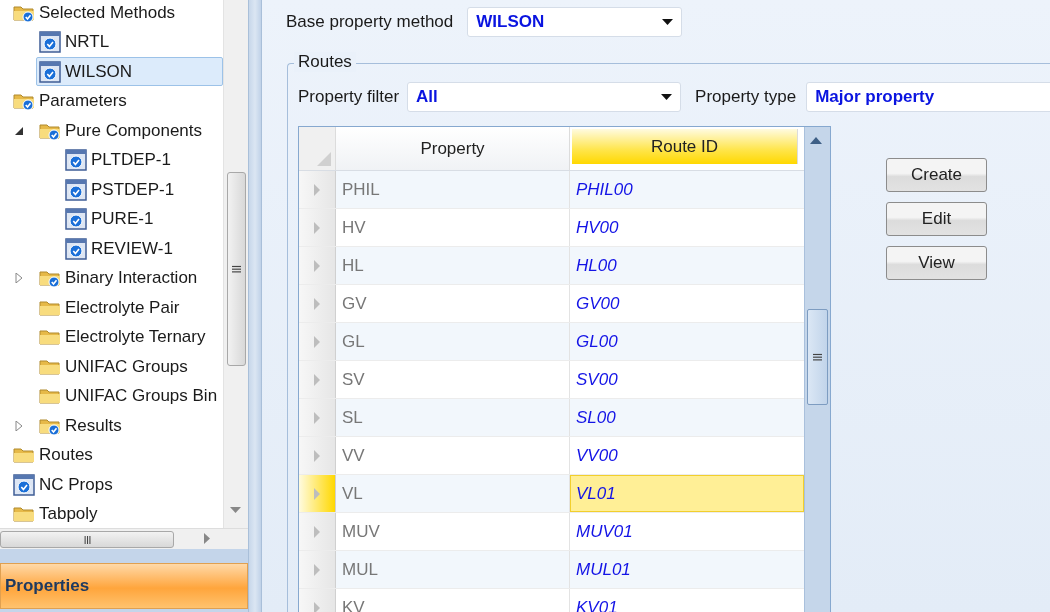 The height and width of the screenshot is (612, 1050). Describe the element at coordinates (207, 538) in the screenshot. I see `scroll-right-icon` at that location.